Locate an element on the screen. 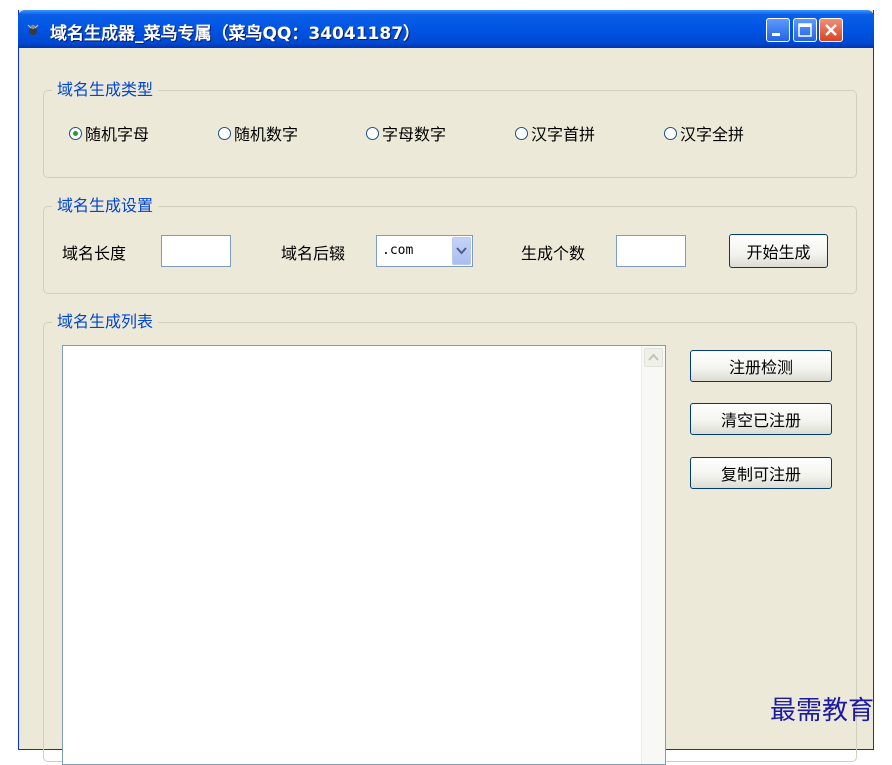 The image size is (892, 765). app-icon is located at coordinates (33, 29).